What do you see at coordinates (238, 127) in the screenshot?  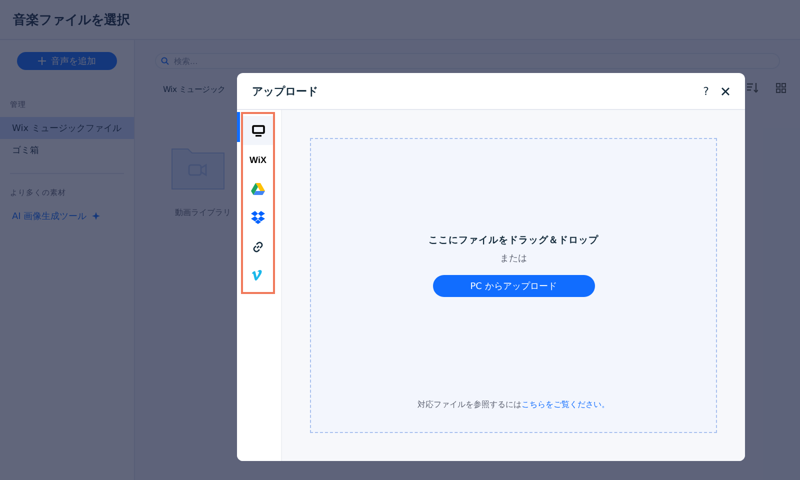 I see `active-tab-indicator` at bounding box center [238, 127].